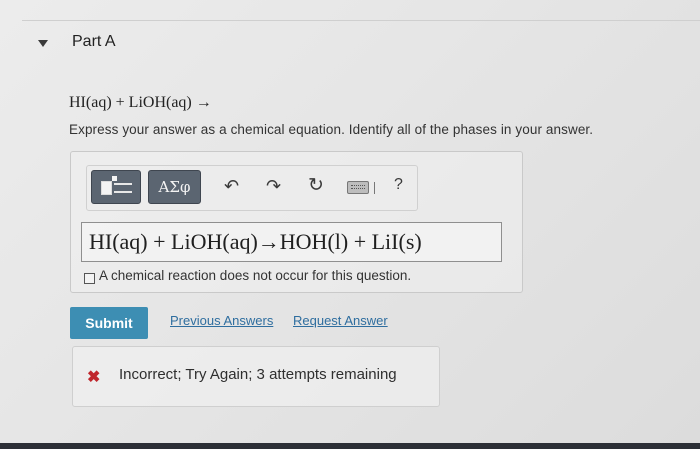  Describe the element at coordinates (231, 186) in the screenshot. I see `undo-icon: ↶` at that location.